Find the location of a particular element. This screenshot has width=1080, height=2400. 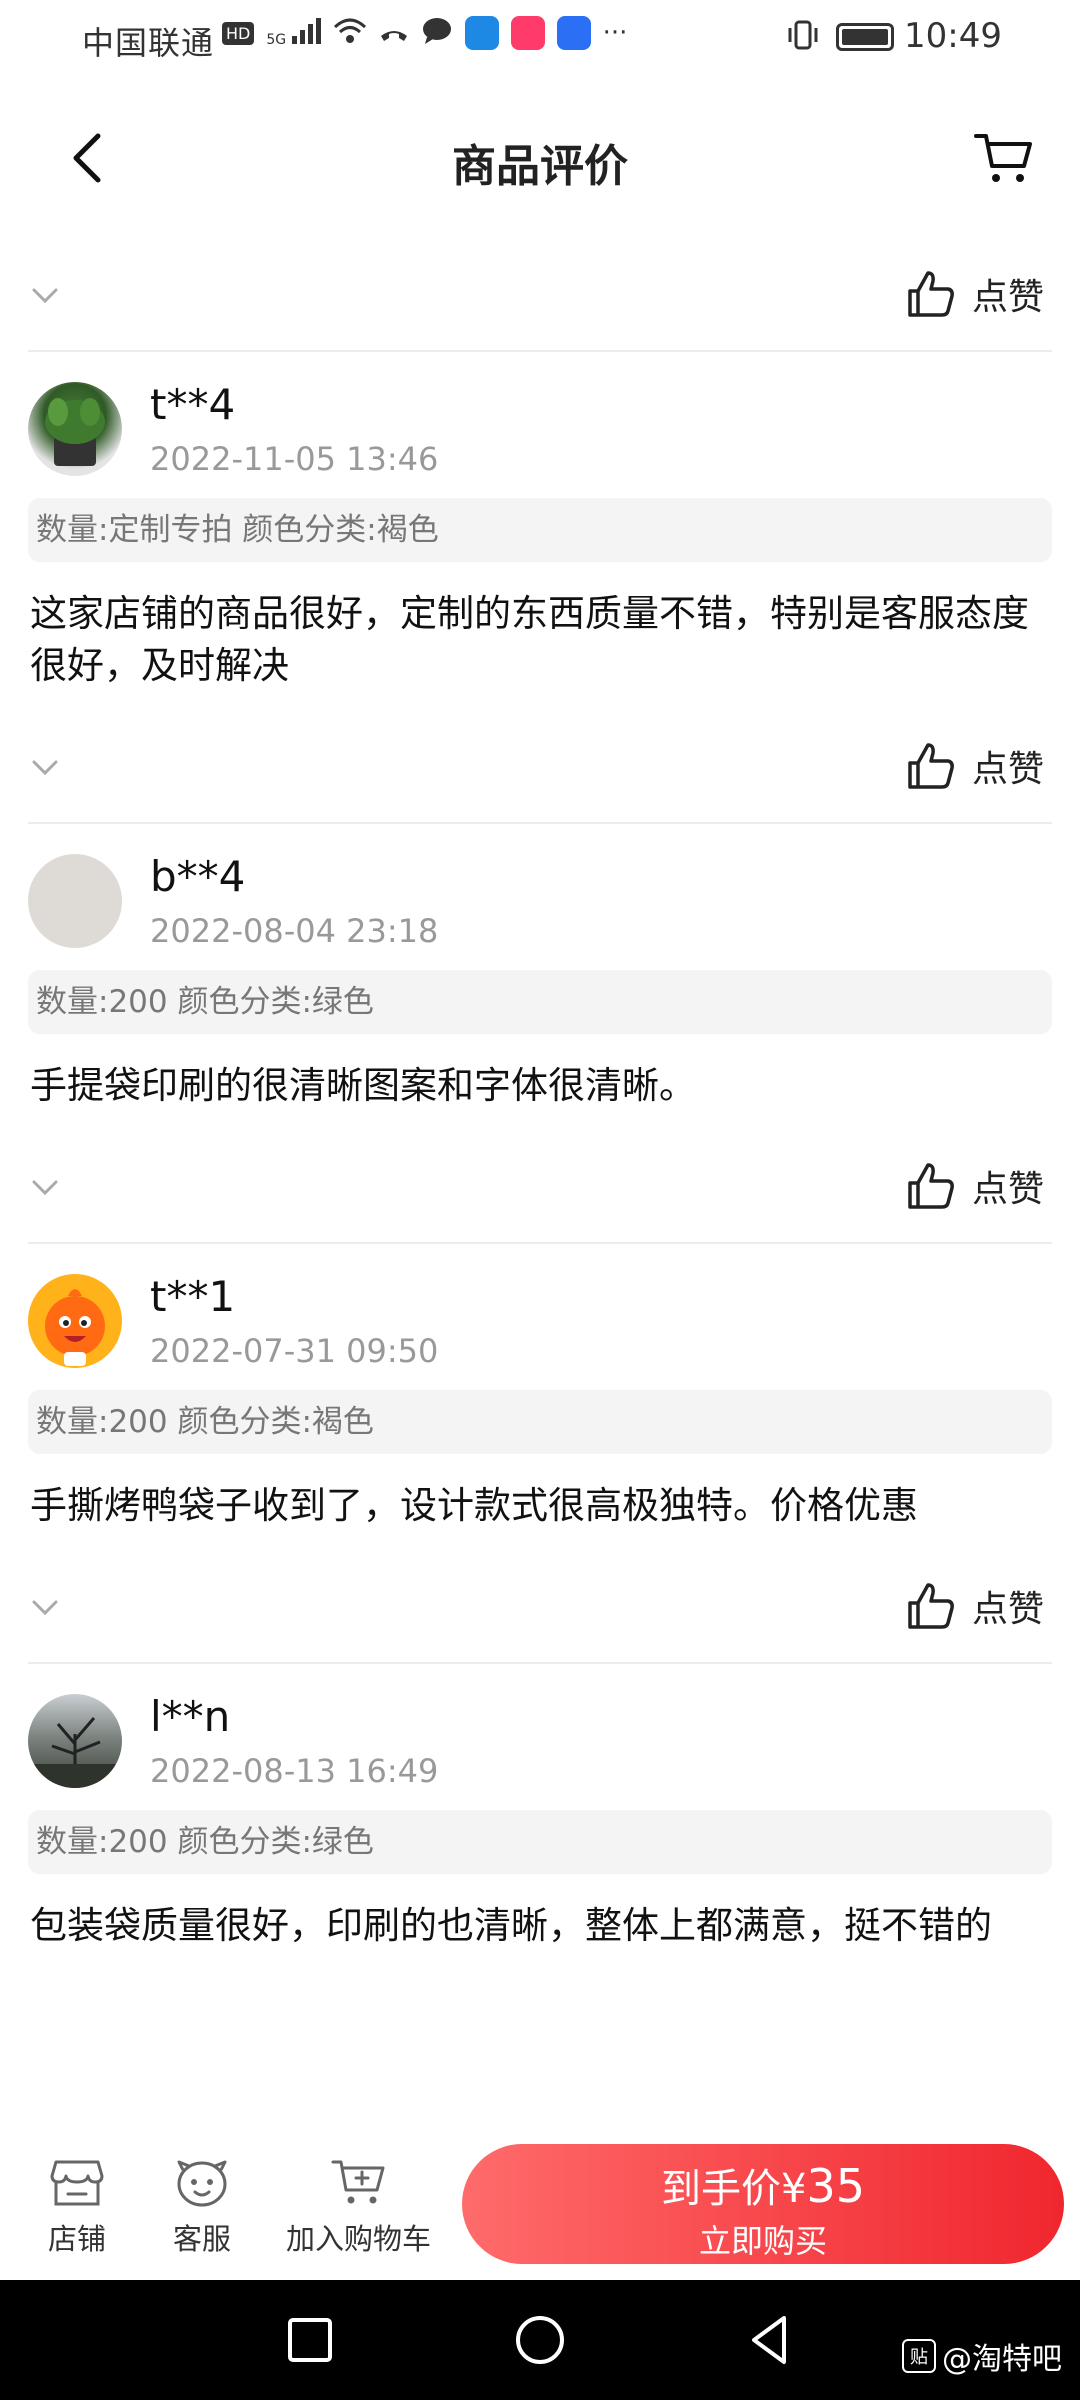

hd-badge: HD is located at coordinates (238, 33).